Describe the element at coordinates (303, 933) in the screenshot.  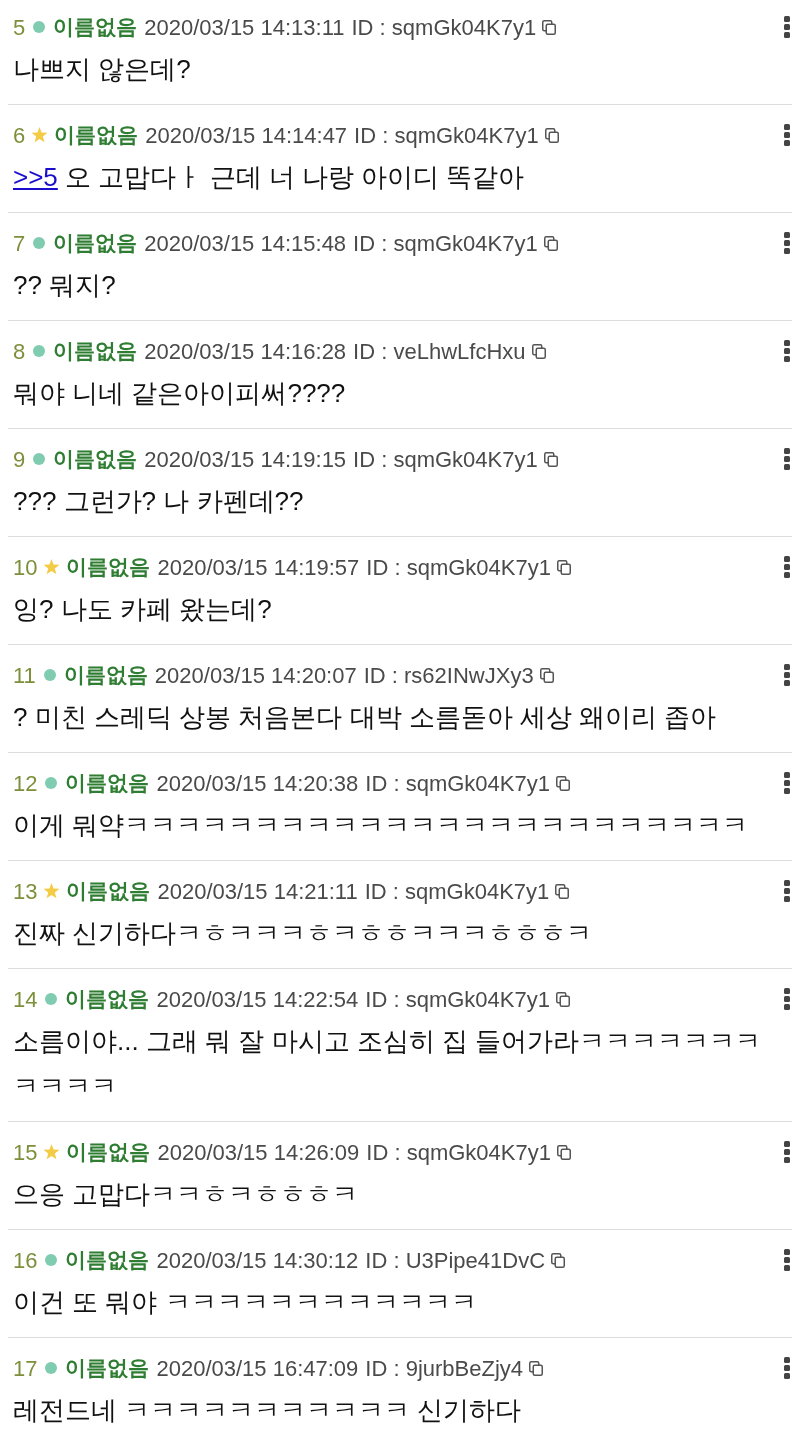
I see `post-text: 진짜 신기하다ㅋㅎㅋㅋㅋㅎㅋㅎㅎㅋㅋㅋㅎㅎㅎㅋ` at that location.